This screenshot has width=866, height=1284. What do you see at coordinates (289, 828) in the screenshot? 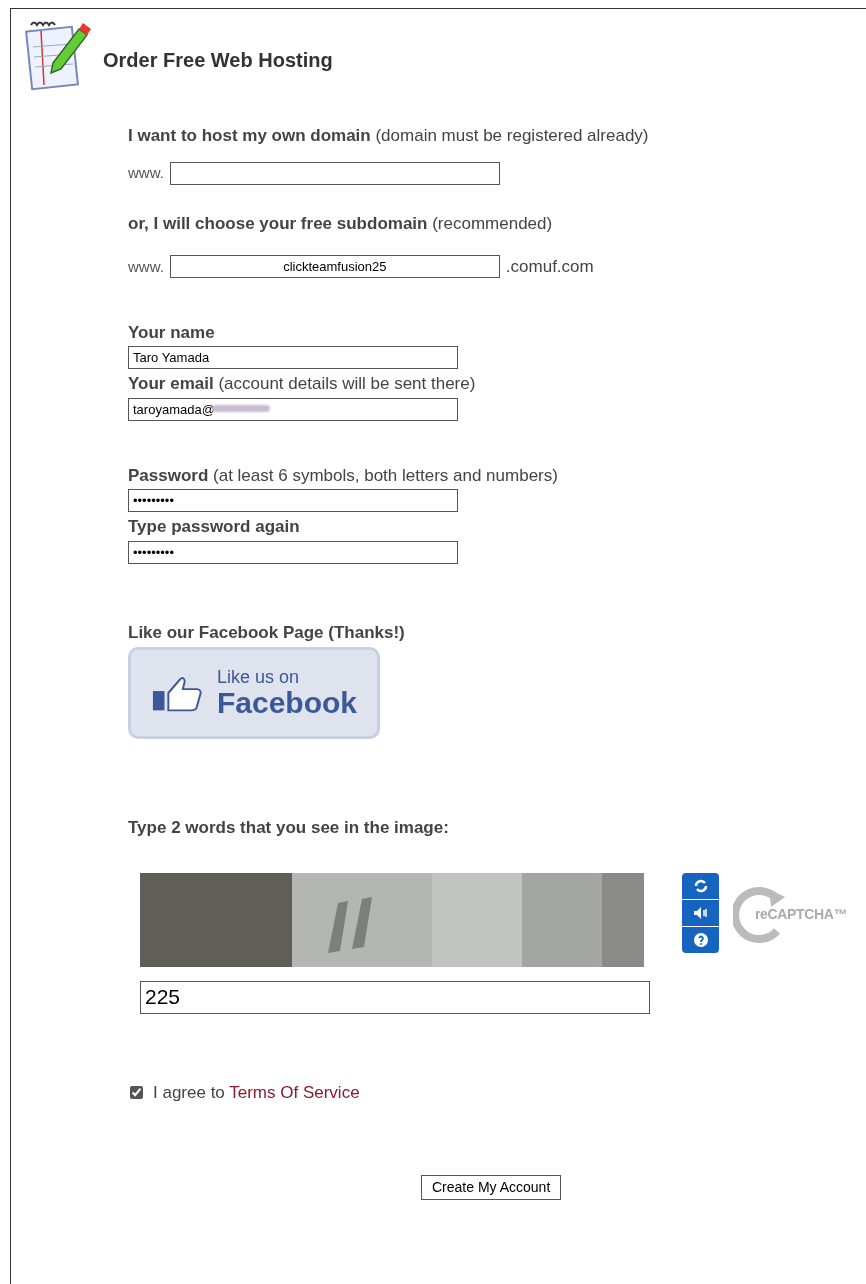
I see `field-label: Type 2 words that you see in the image:` at bounding box center [289, 828].